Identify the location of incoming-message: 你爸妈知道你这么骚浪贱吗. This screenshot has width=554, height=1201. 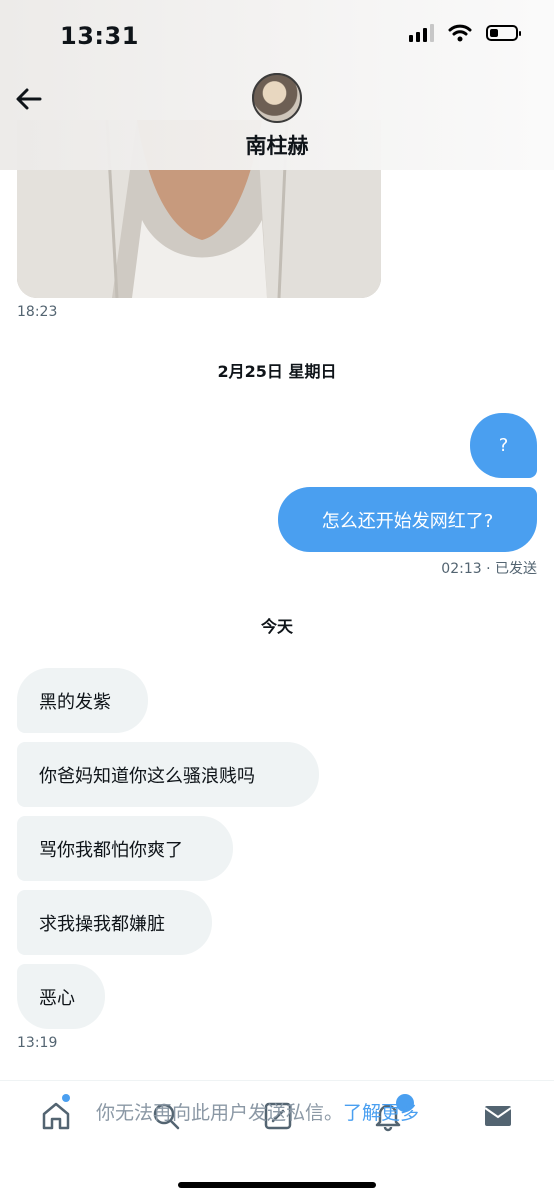
(168, 774).